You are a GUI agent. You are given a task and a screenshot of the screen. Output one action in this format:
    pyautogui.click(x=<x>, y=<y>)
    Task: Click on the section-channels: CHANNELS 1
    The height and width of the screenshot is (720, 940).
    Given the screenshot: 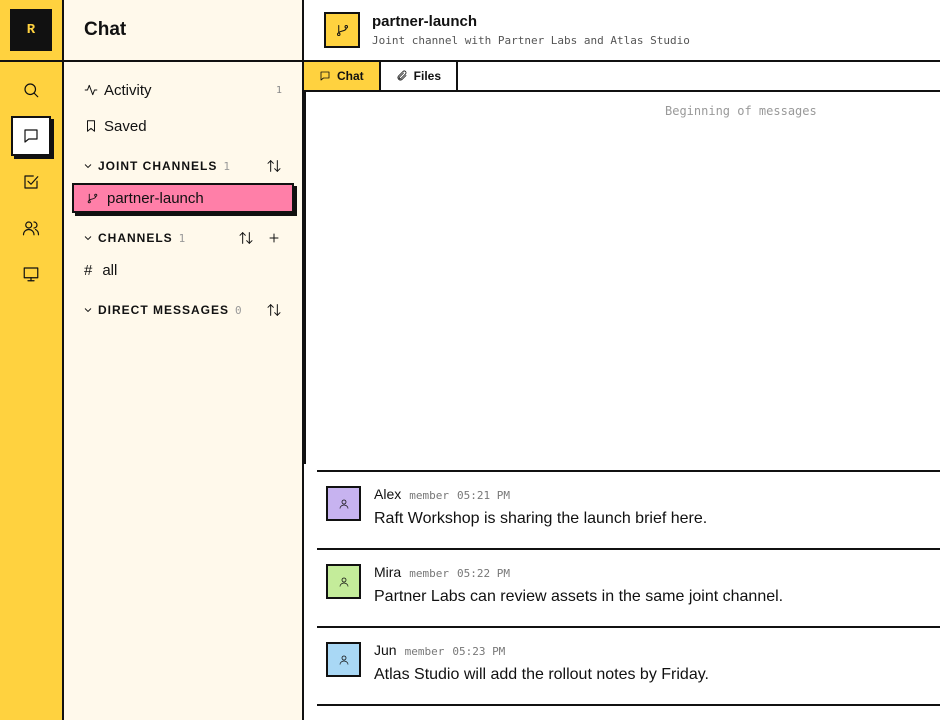 What is the action you would take?
    pyautogui.click(x=182, y=238)
    